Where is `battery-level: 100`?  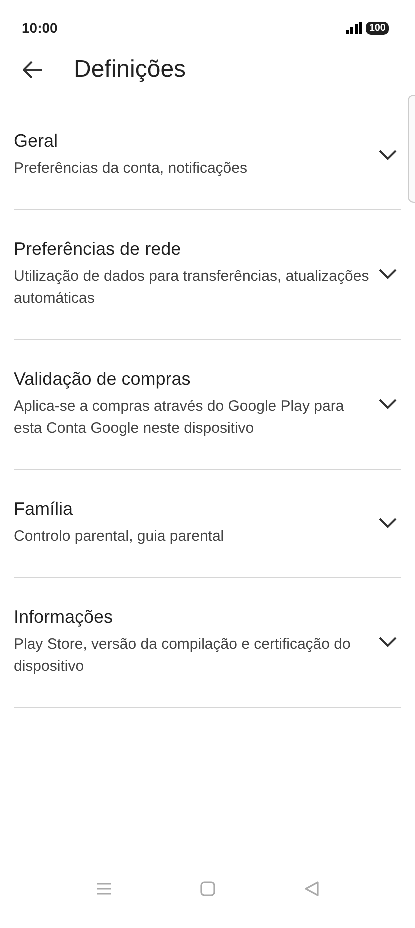
battery-level: 100 is located at coordinates (377, 28).